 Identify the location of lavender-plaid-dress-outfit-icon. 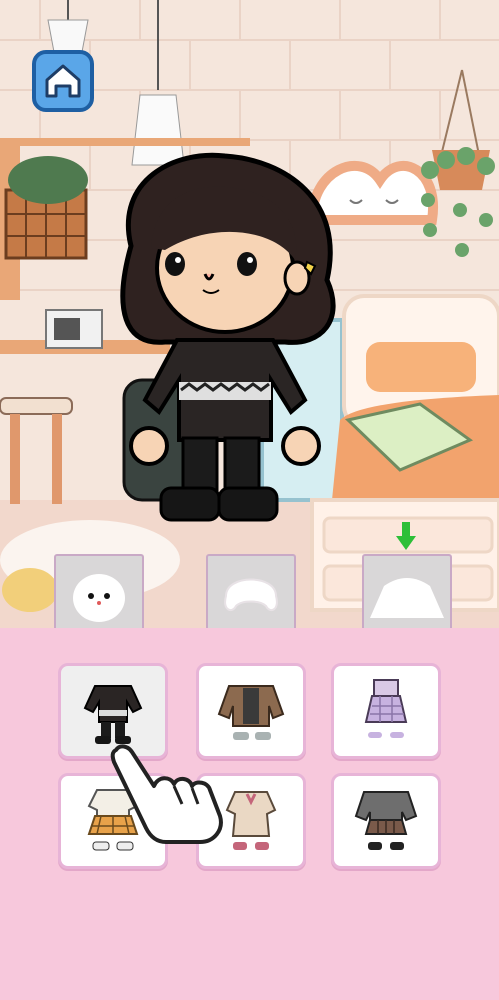
(386, 708).